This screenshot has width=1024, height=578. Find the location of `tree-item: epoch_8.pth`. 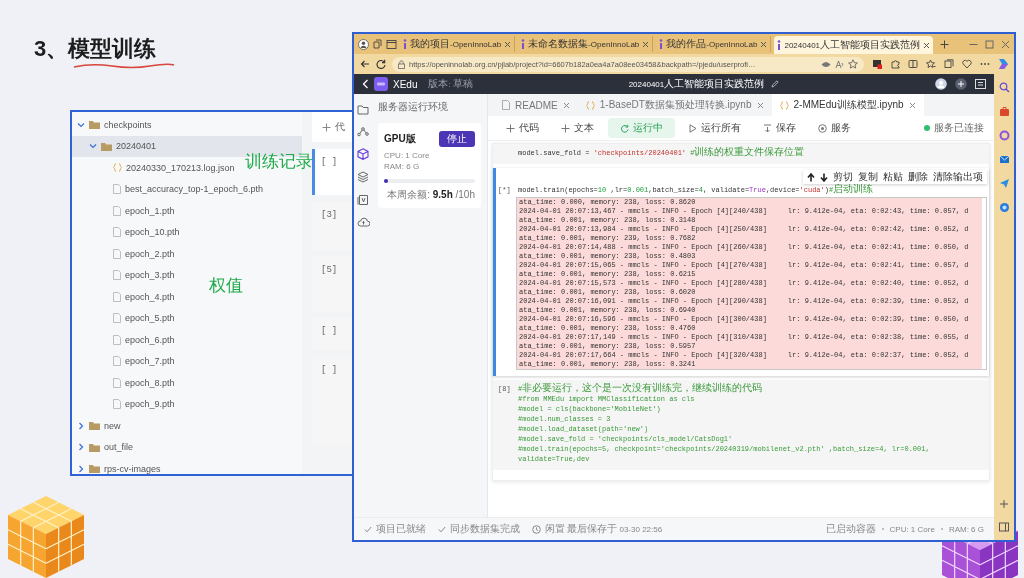

tree-item: epoch_8.pth is located at coordinates (126, 383).